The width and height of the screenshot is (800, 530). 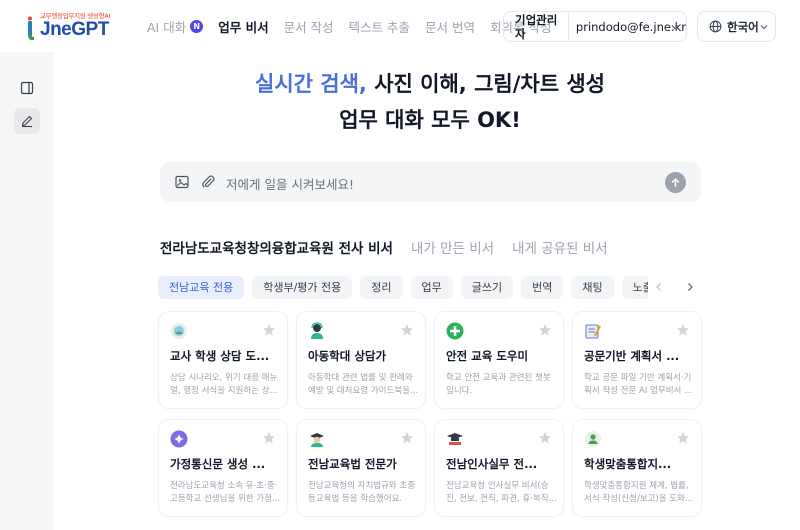 I want to click on brand-logo: 교무행정업무지원 생성형AI JneGPT, so click(x=76, y=27).